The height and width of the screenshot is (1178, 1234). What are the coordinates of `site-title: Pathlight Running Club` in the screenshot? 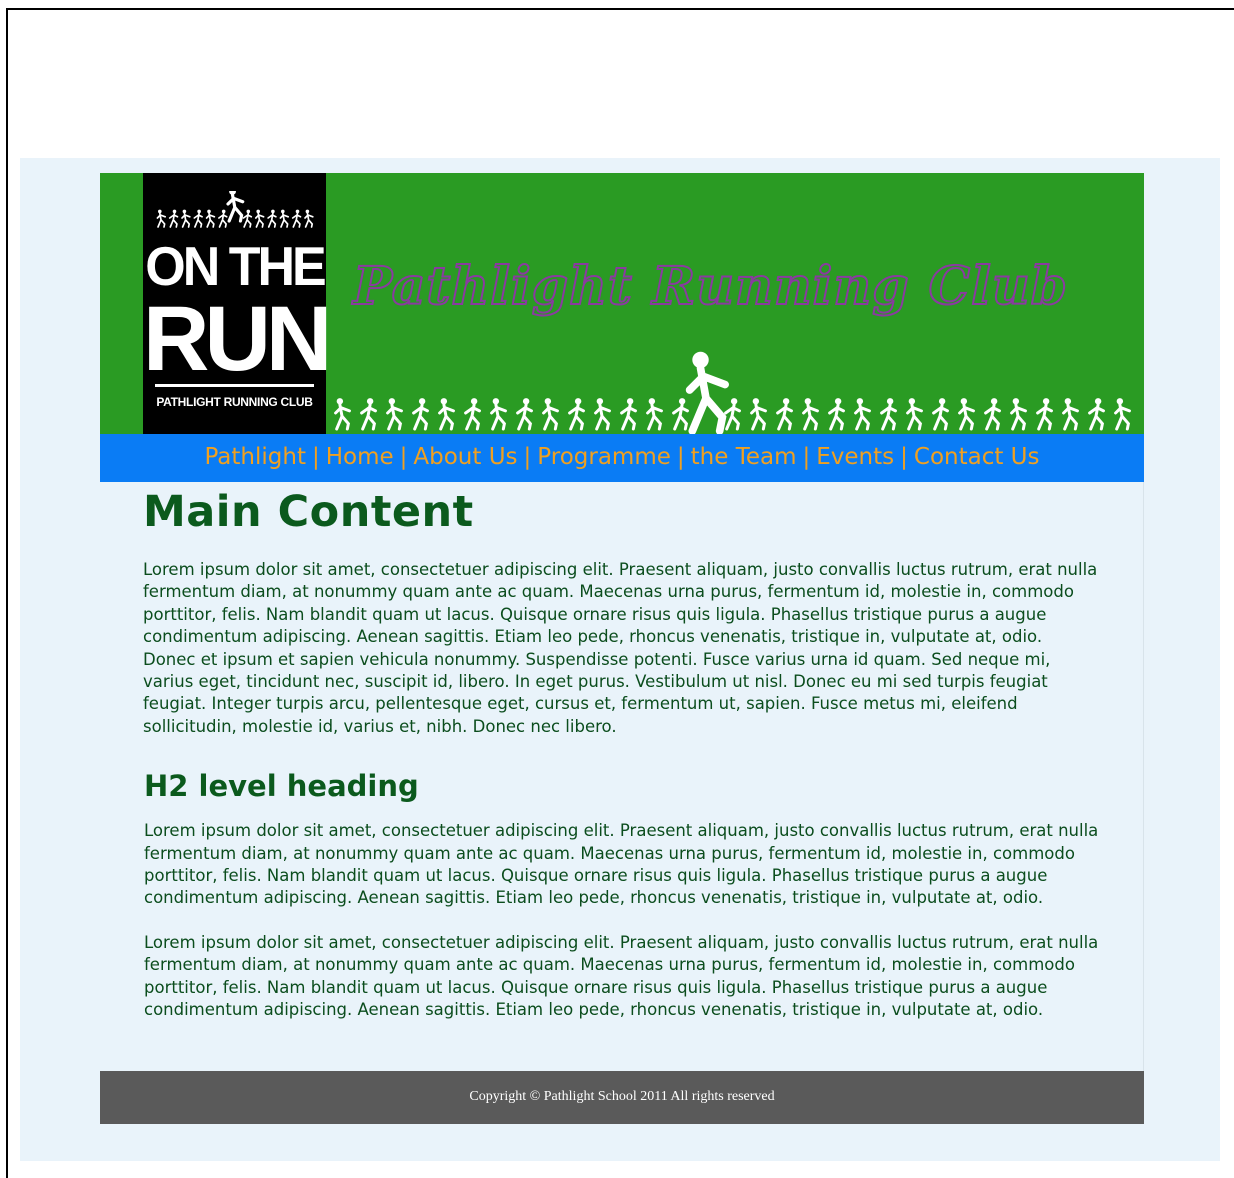 It's located at (710, 287).